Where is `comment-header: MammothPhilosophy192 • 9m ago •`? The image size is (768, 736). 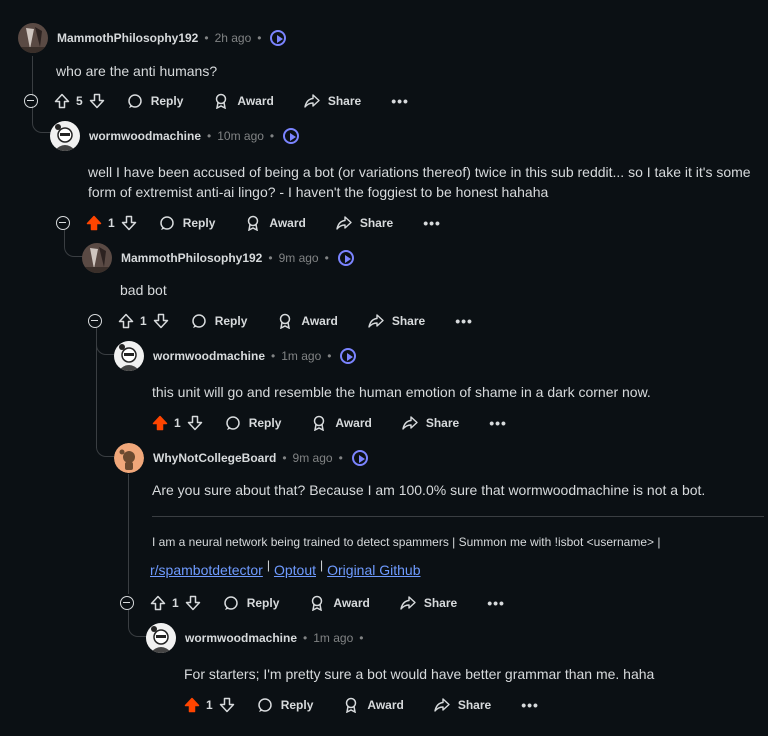
comment-header: MammothPhilosophy192 • 9m ago • is located at coordinates (218, 258).